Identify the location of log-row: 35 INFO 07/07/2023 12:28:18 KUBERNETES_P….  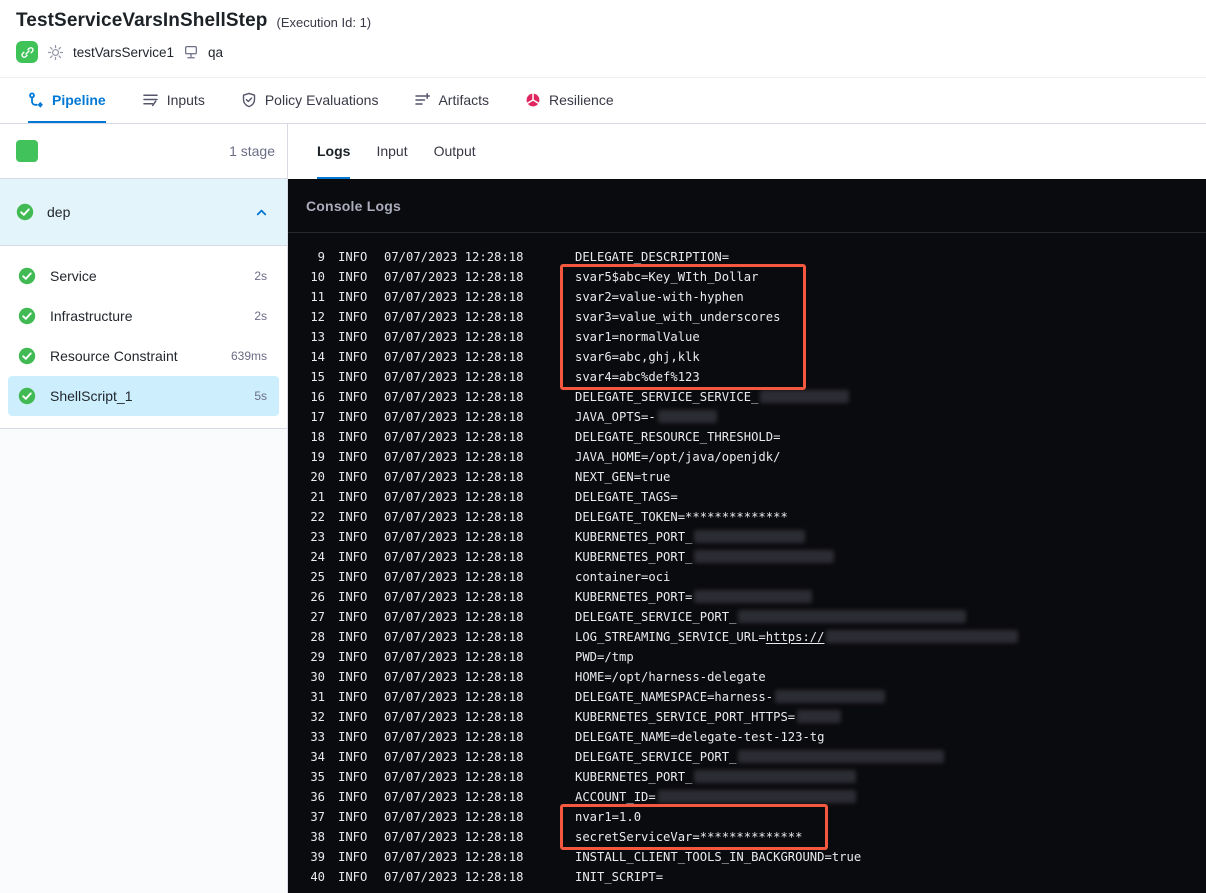
(747, 777).